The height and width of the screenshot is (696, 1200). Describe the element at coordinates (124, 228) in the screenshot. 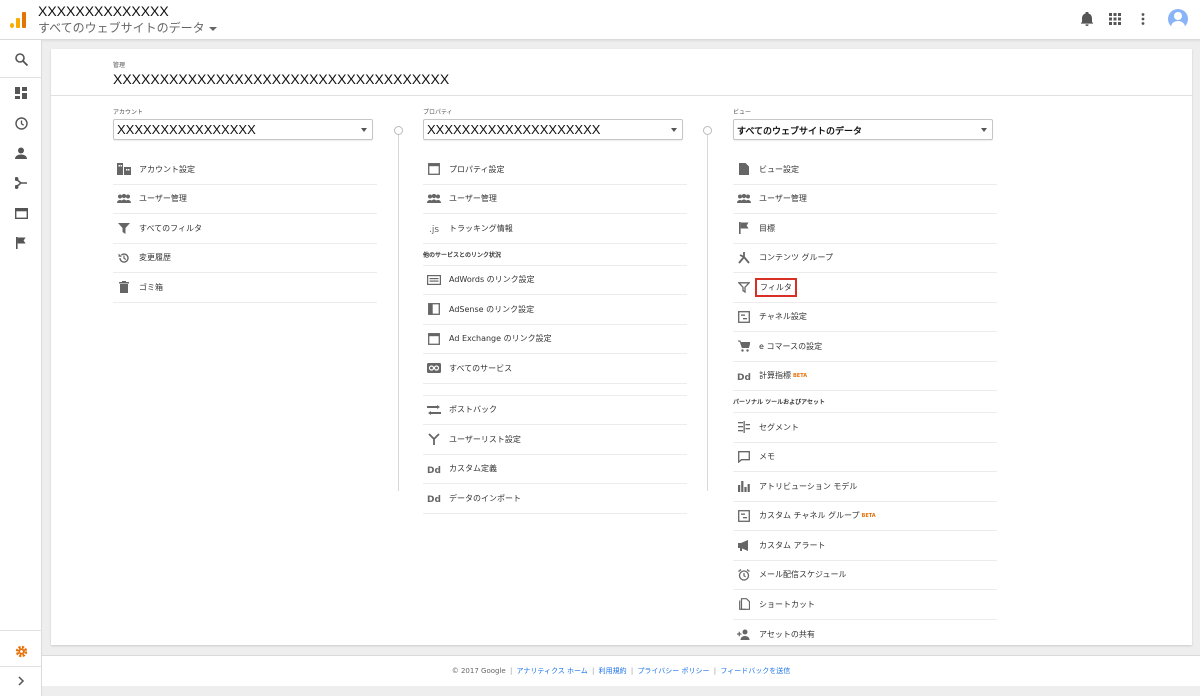

I see `filter-icon` at that location.